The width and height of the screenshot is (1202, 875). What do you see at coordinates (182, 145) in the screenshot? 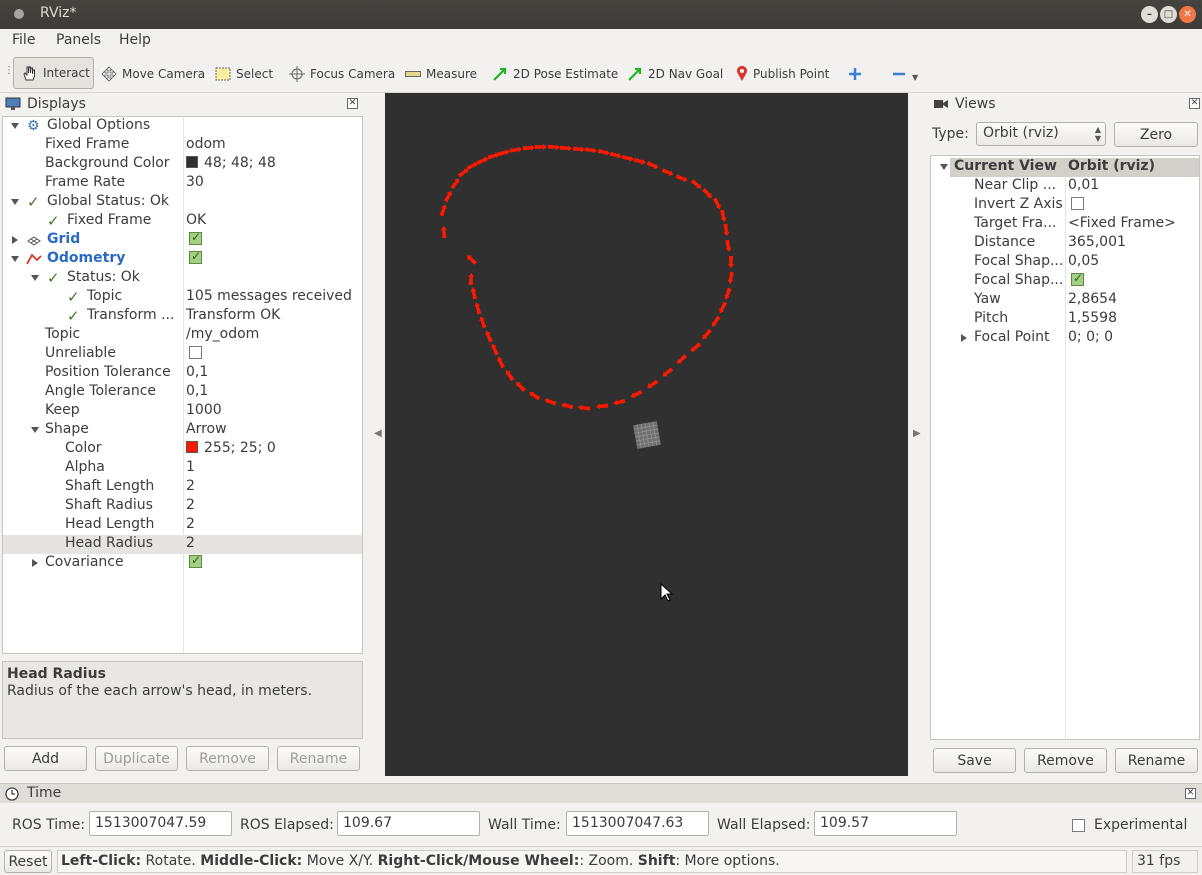
I see `tree-row-fixed-frame: Fixed Frame odom` at bounding box center [182, 145].